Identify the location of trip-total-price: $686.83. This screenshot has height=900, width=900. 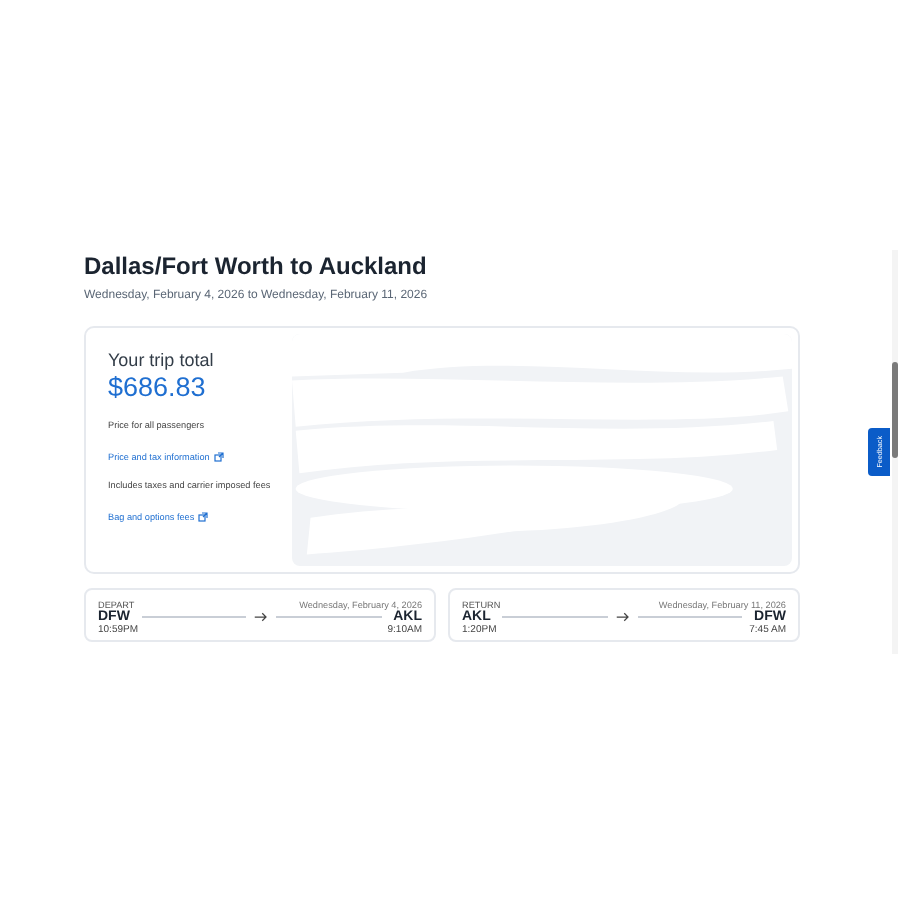
(158, 387).